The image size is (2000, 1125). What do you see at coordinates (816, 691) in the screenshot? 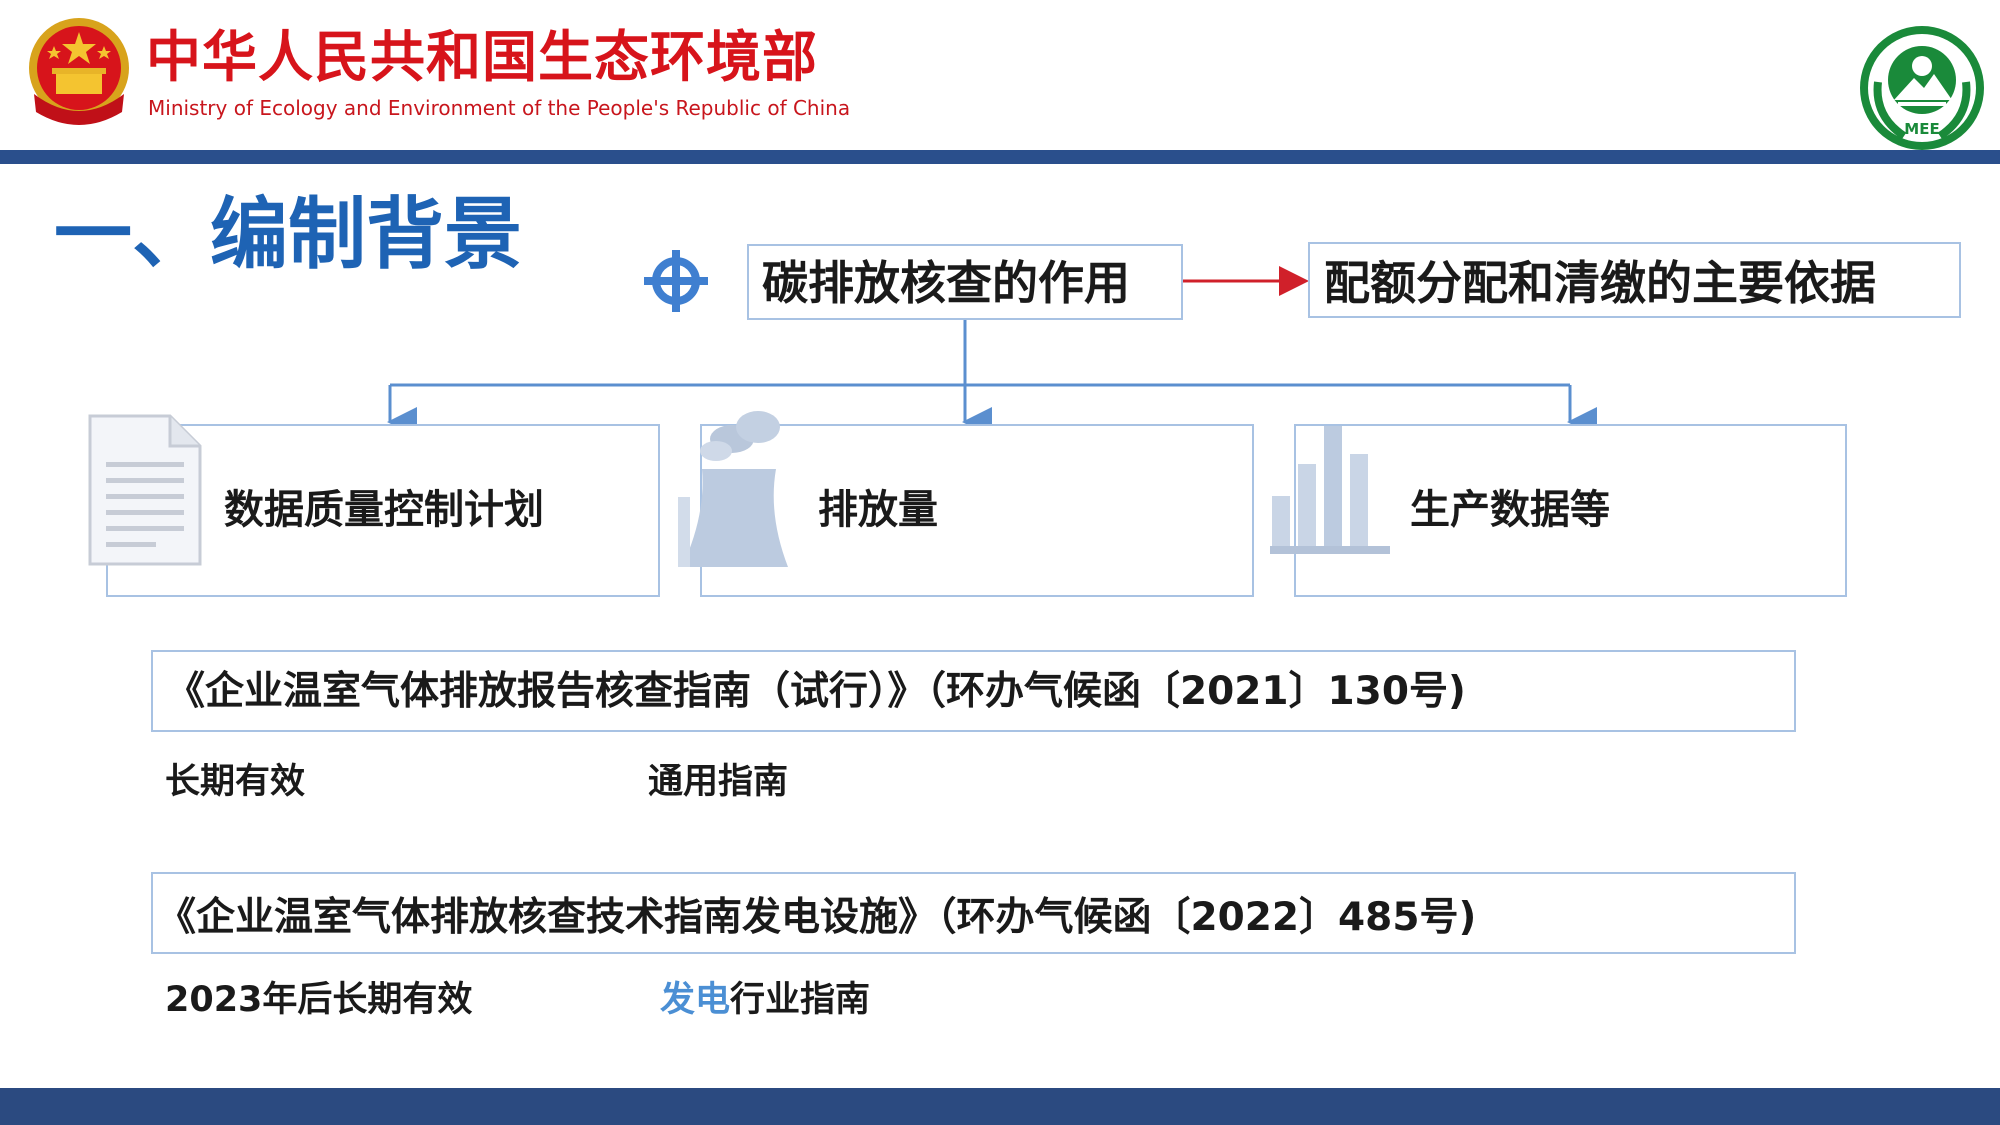
I see `guide-title-1: 《企业温室气体排放报告核查指南（试行）》（环办气候函〔2021〕130号)` at bounding box center [816, 691].